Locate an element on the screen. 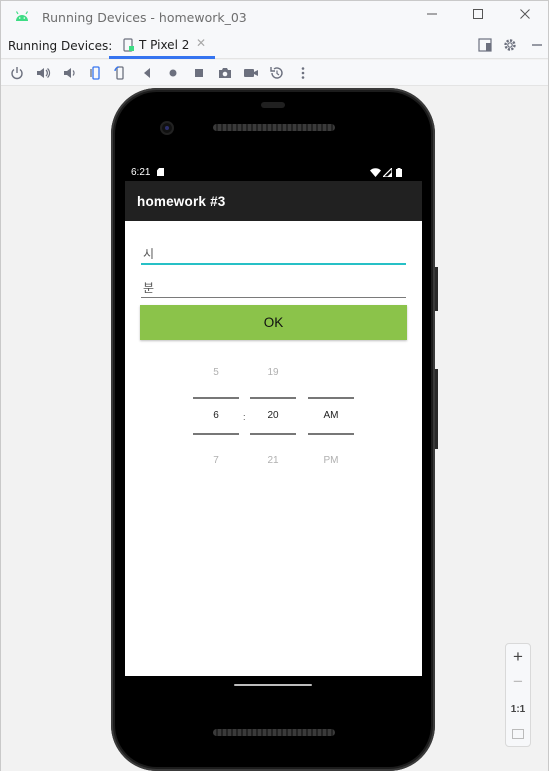 This screenshot has width=549, height=771. device-toolbar is located at coordinates (274, 73).